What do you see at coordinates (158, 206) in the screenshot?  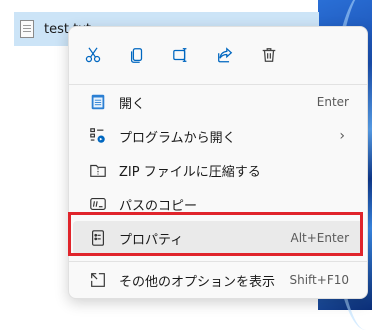 I see `menu-item-label: パスのコピー` at bounding box center [158, 206].